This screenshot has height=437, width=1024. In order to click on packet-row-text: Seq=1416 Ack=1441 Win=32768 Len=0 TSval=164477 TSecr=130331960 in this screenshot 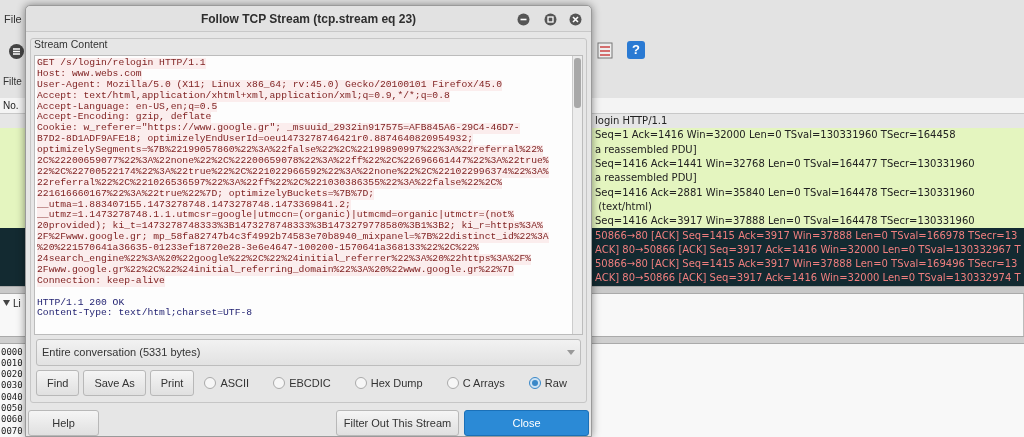, I will do `click(785, 164)`.